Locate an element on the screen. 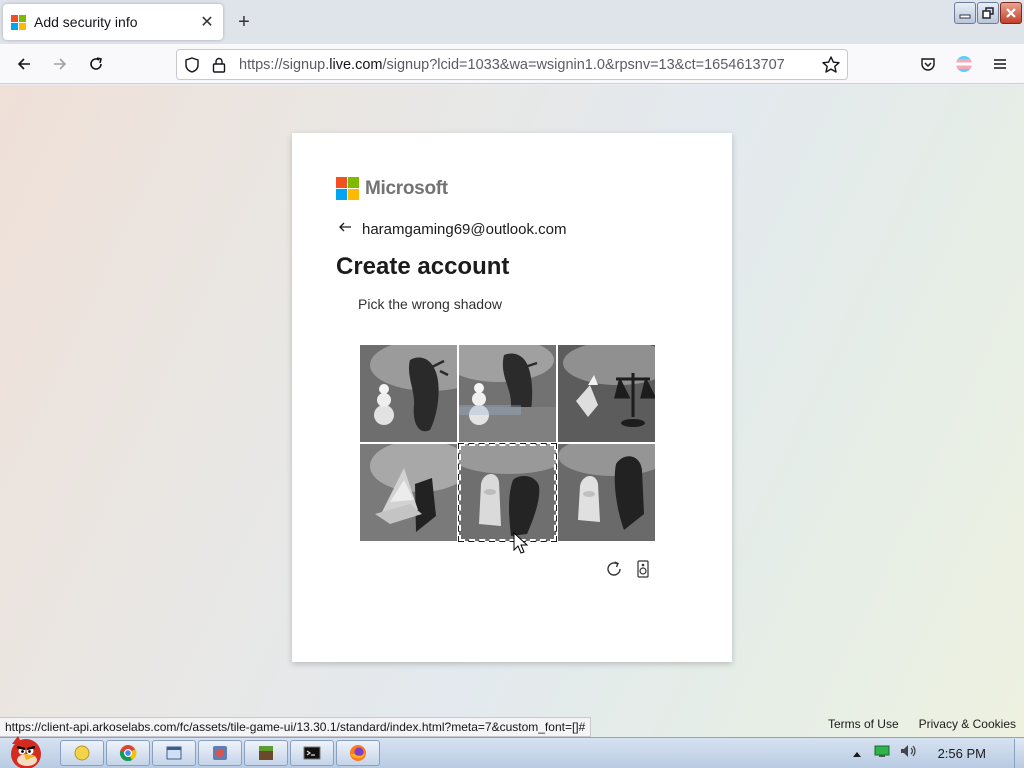  pocket-button is located at coordinates (928, 64).